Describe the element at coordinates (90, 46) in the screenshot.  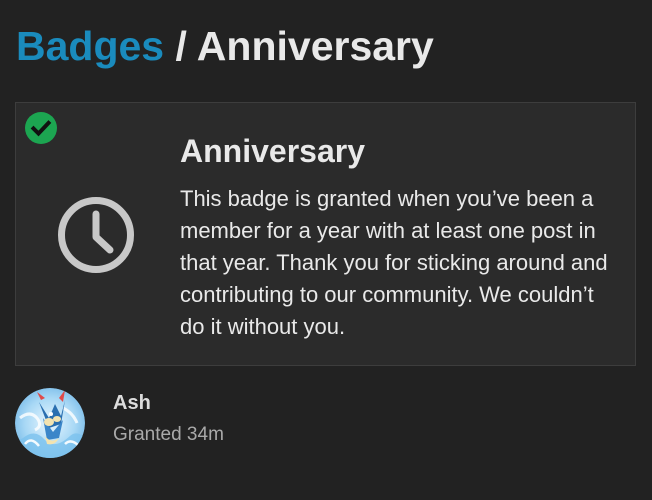
I see `breadcrumb-badges-link: Badges` at that location.